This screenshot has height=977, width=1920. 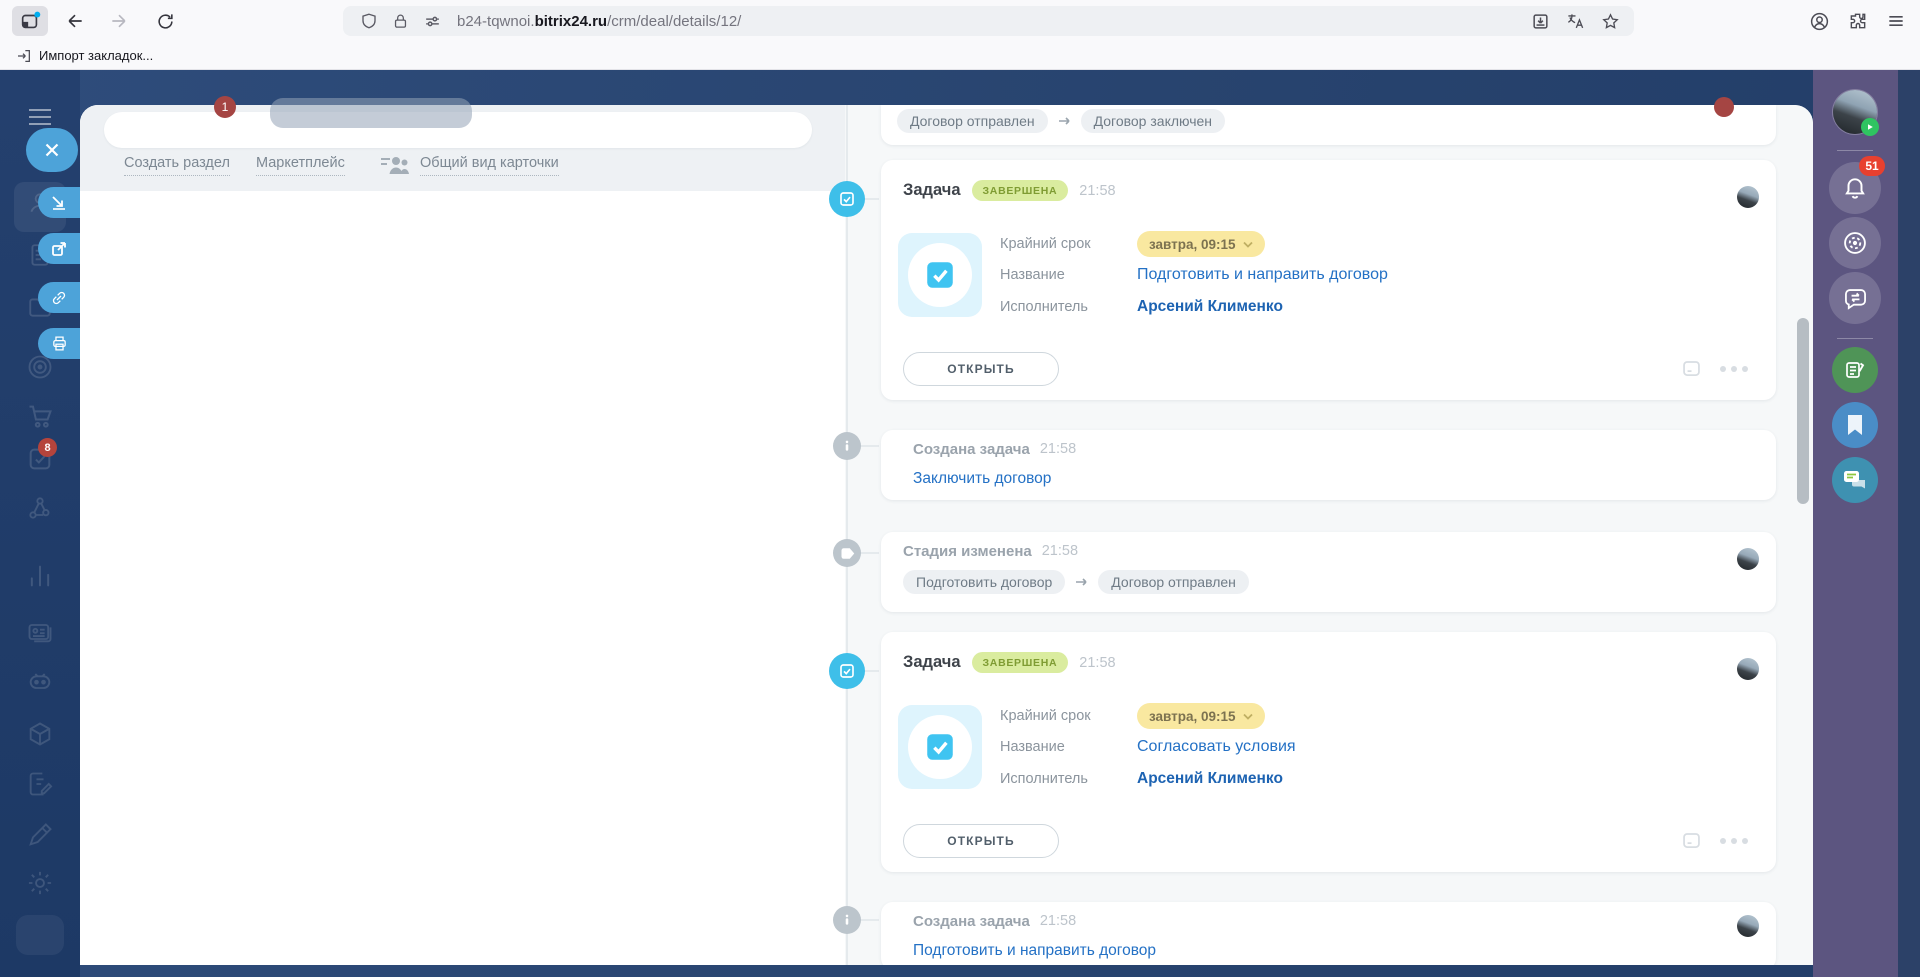 I want to click on bookmarks-button, so click(x=1855, y=425).